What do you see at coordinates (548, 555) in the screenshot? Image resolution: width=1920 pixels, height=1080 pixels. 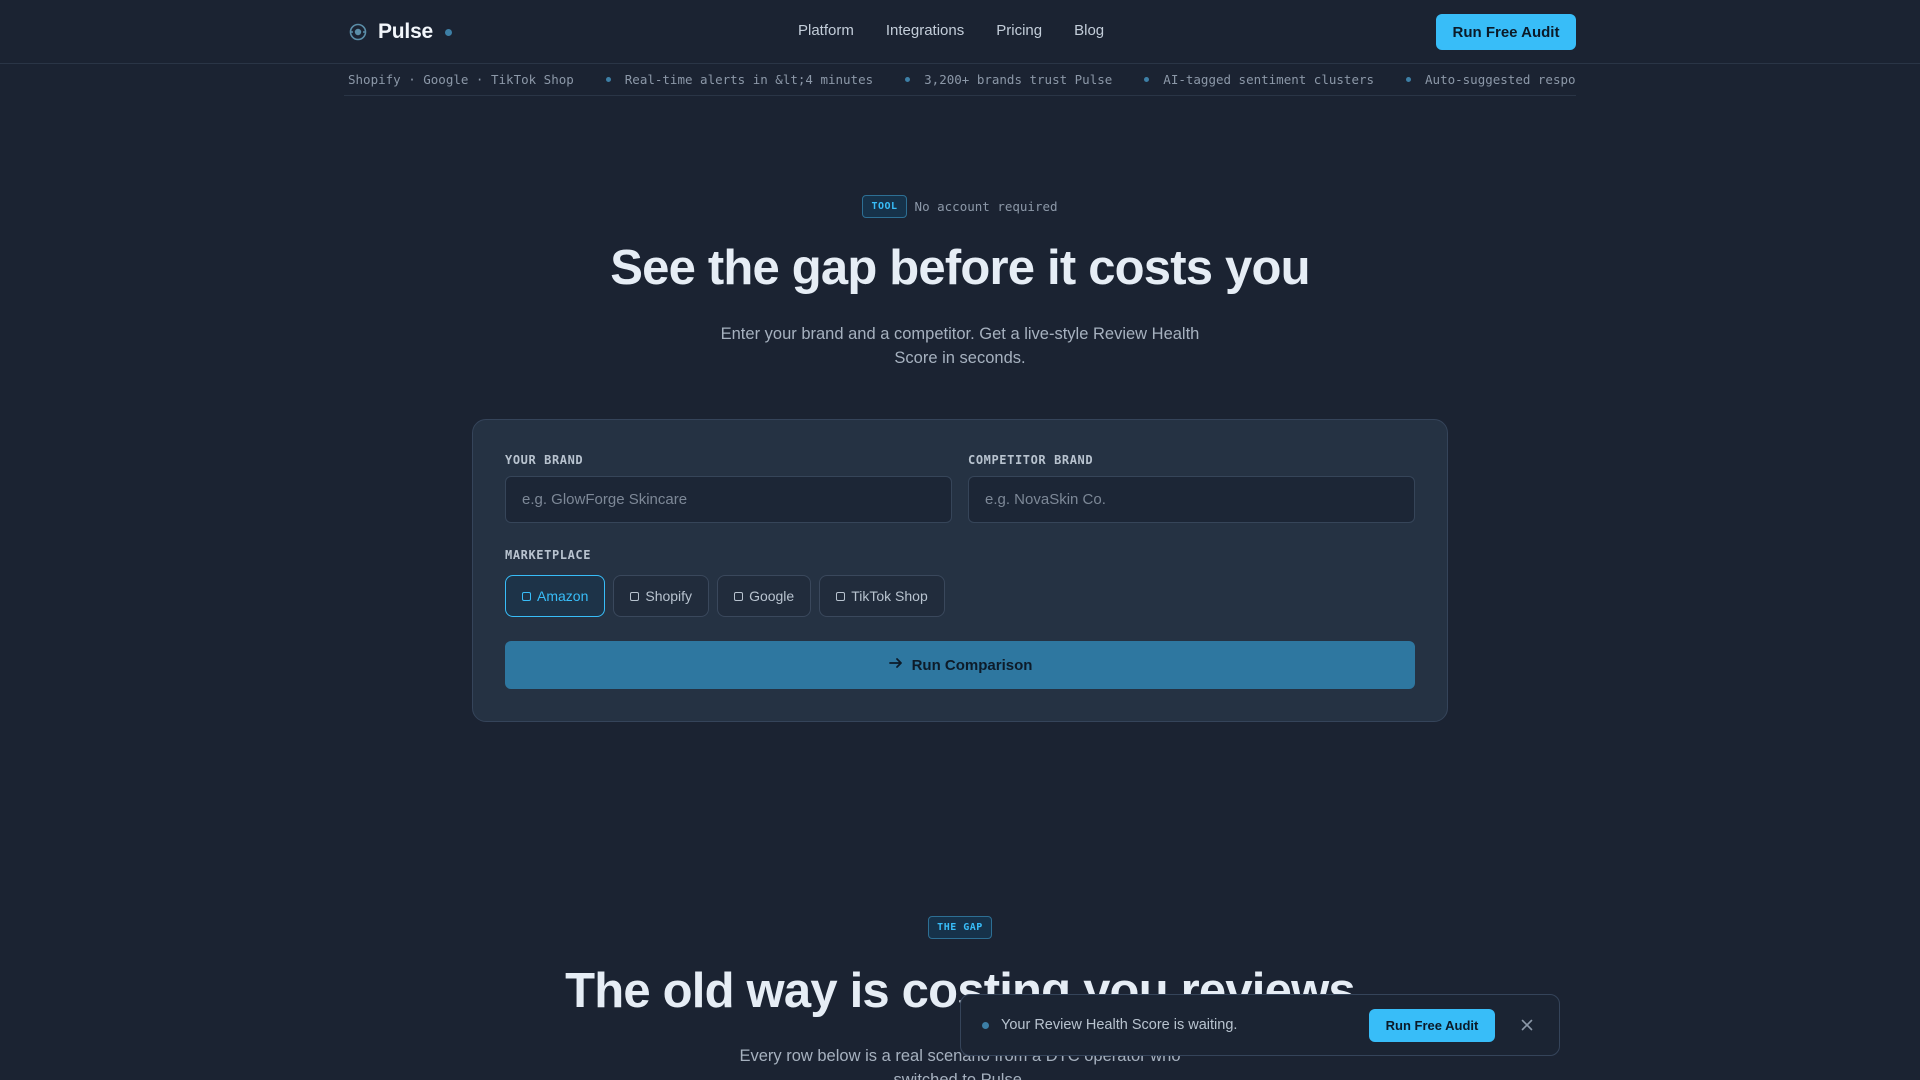 I see `marketplace-label: MARKETPLACE` at bounding box center [548, 555].